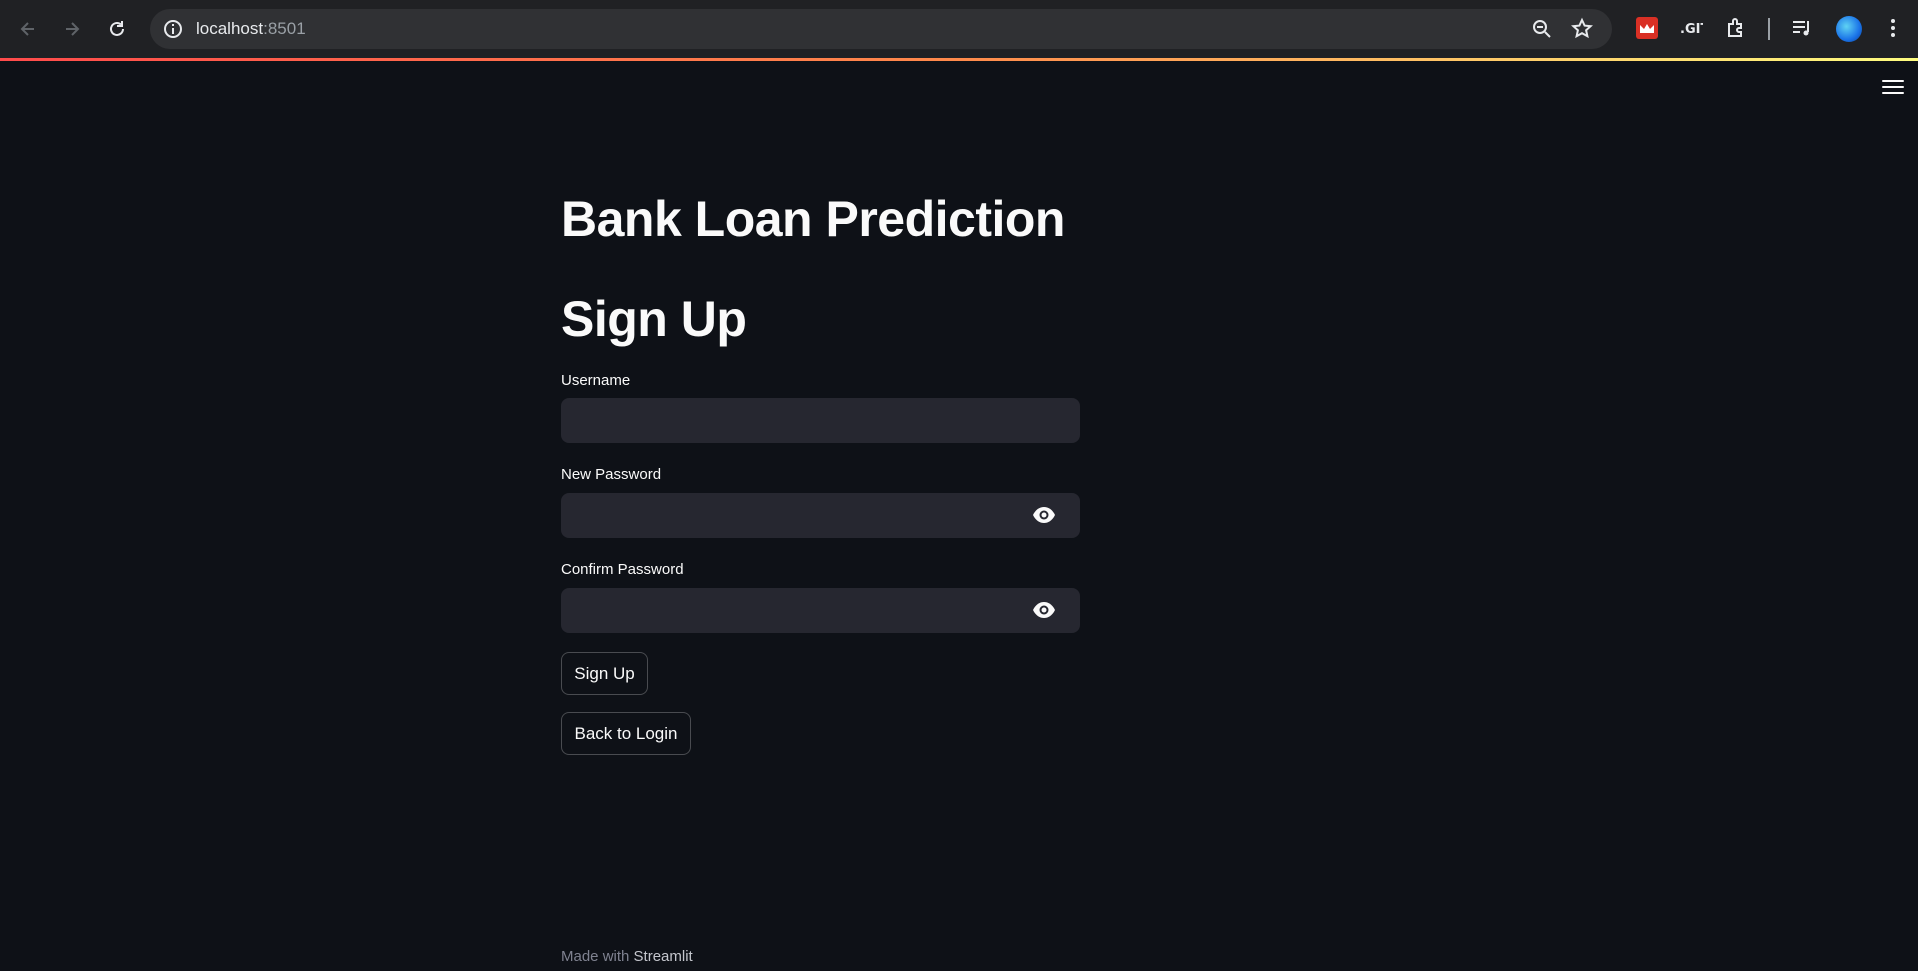  I want to click on extension-dot-icon: .GIT, so click(1691, 28).